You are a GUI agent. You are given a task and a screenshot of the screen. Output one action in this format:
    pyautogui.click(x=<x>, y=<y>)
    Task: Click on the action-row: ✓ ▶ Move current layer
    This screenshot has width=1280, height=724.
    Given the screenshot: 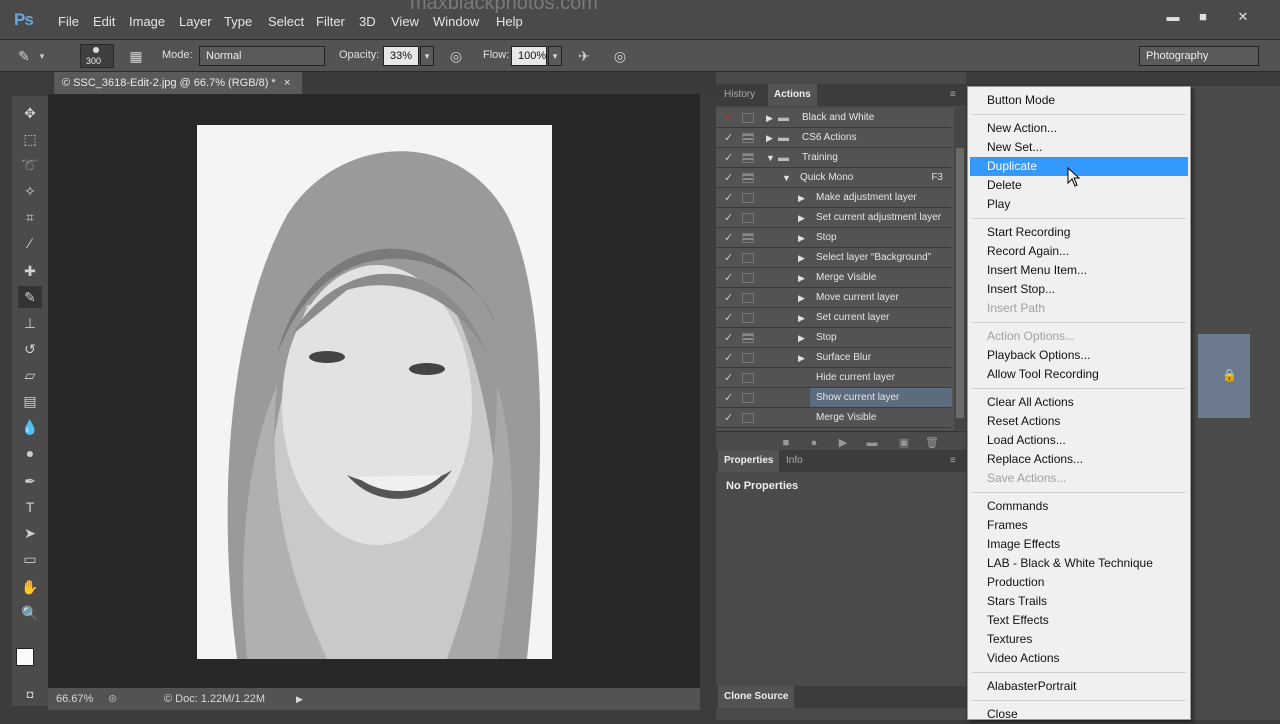 What is the action you would take?
    pyautogui.click(x=833, y=298)
    